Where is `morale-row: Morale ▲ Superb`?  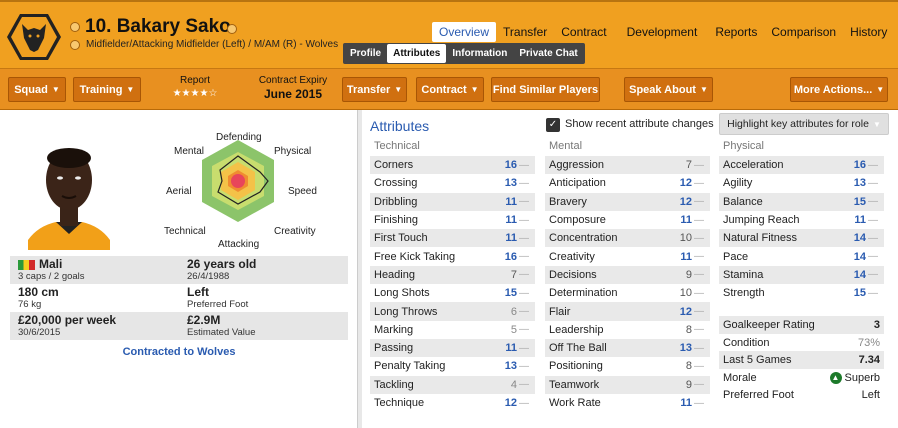
morale-row: Morale ▲ Superb is located at coordinates (801, 378).